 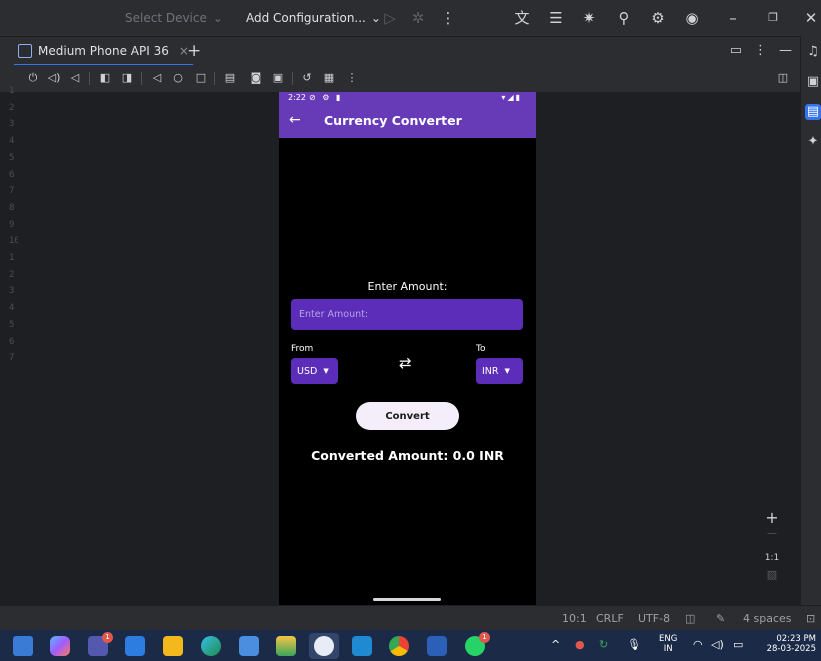 What do you see at coordinates (813, 142) in the screenshot?
I see `gemini-icon: ✦` at bounding box center [813, 142].